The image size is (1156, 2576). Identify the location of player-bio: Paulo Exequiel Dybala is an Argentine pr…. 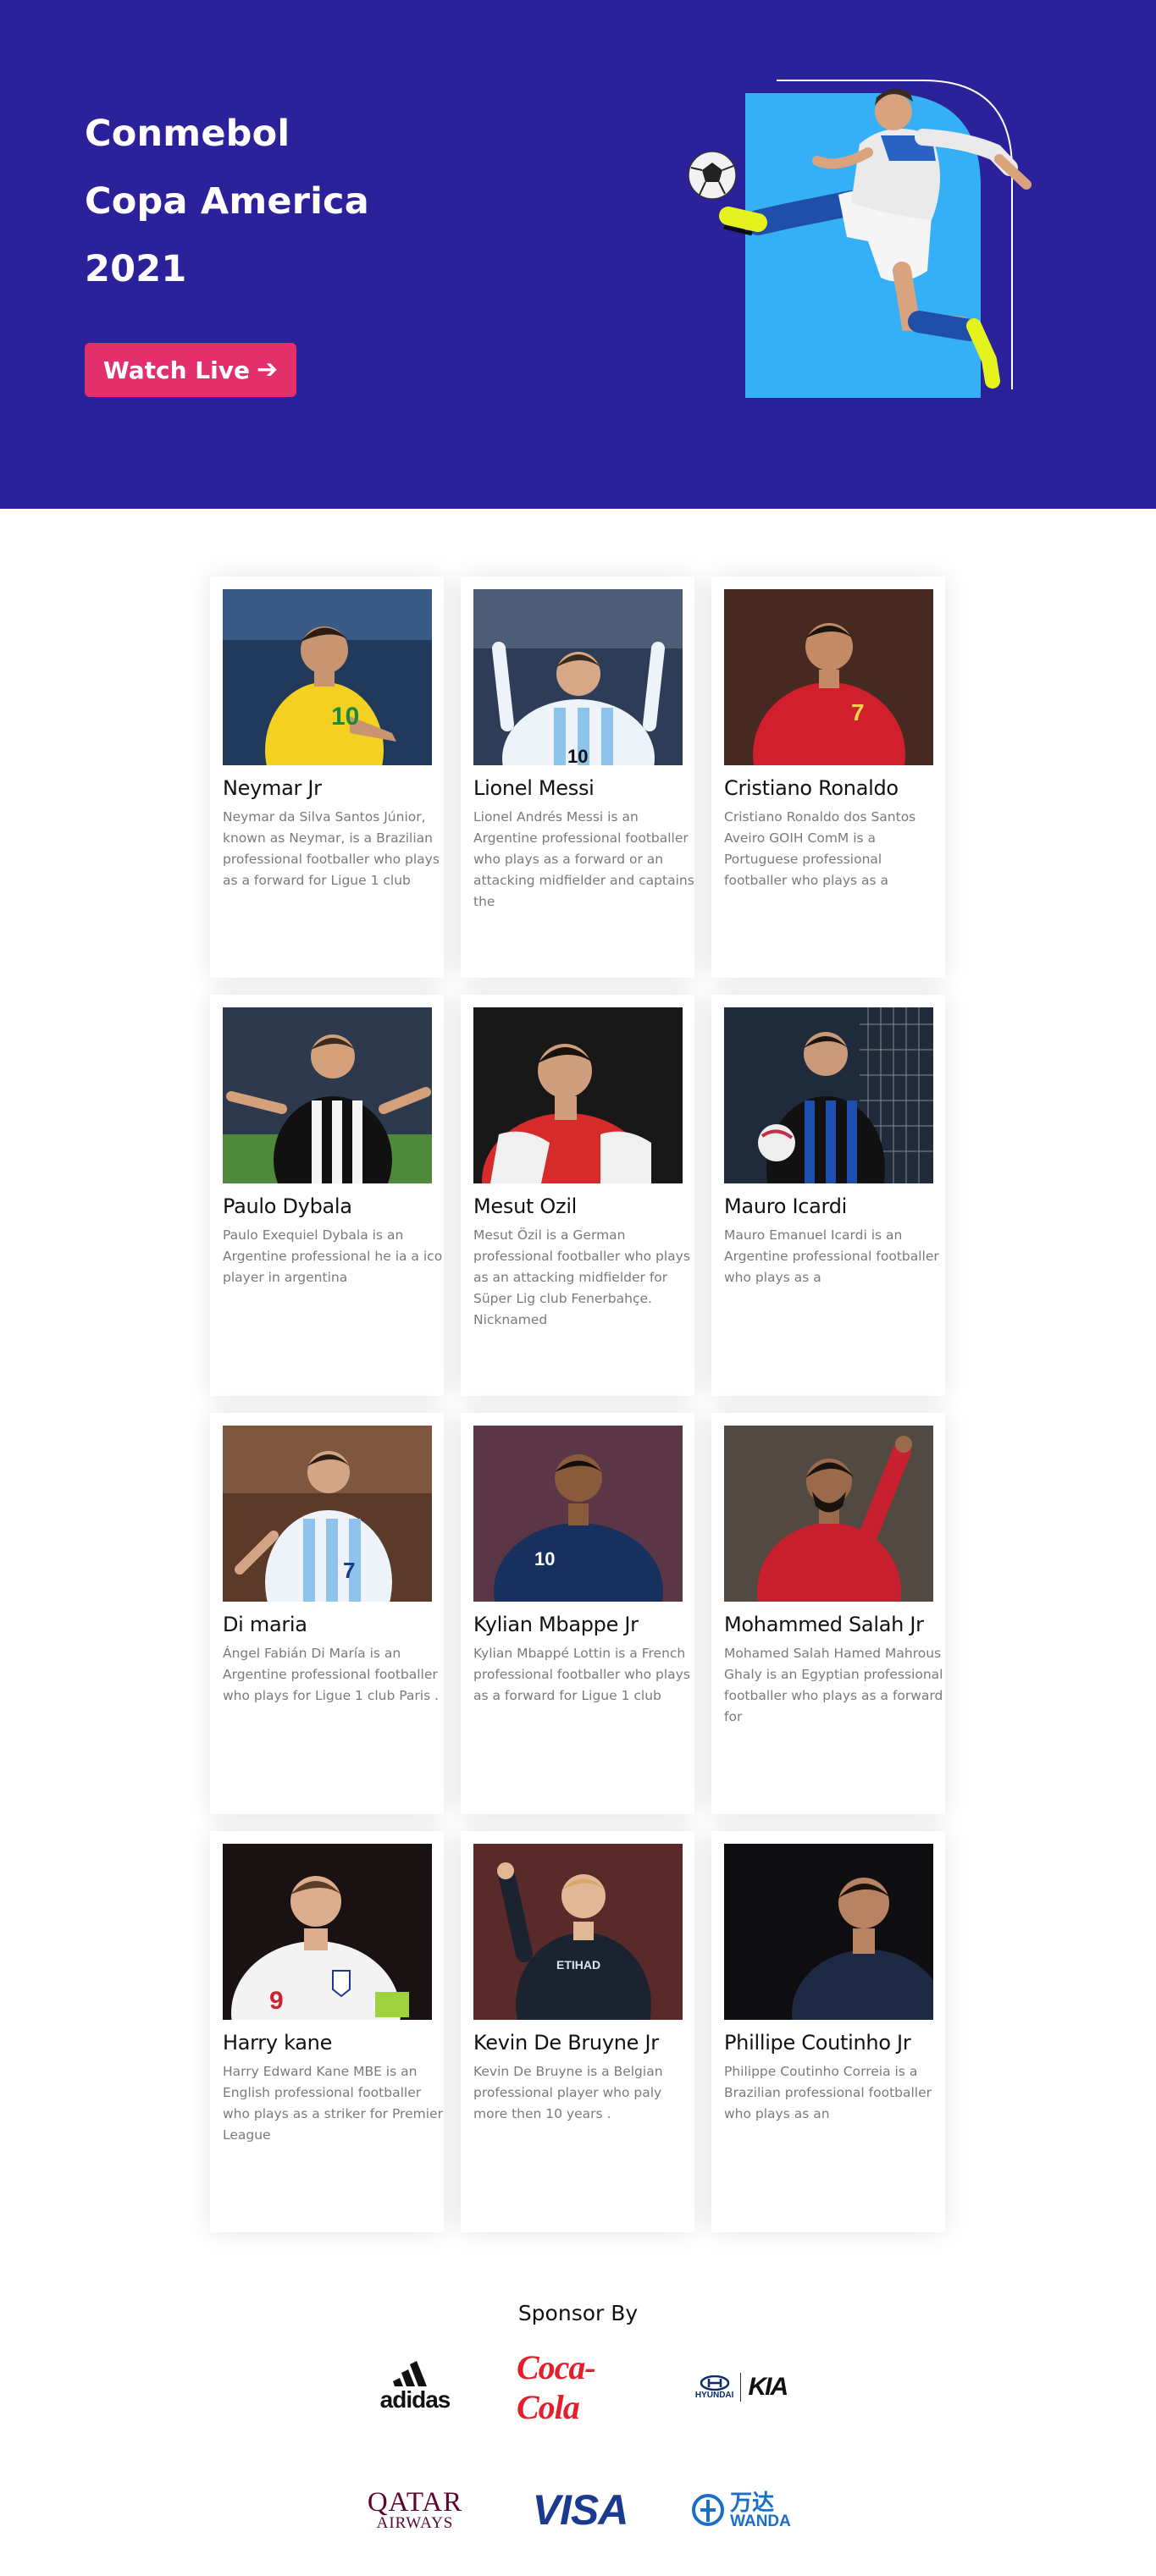
(333, 1256).